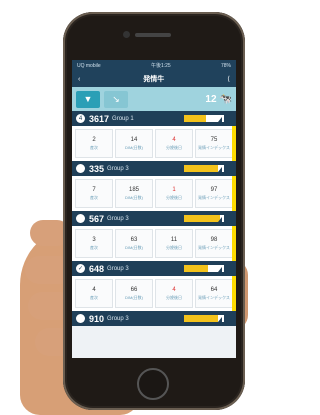  Describe the element at coordinates (94, 190) in the screenshot. I see `stat-value: 7` at that location.